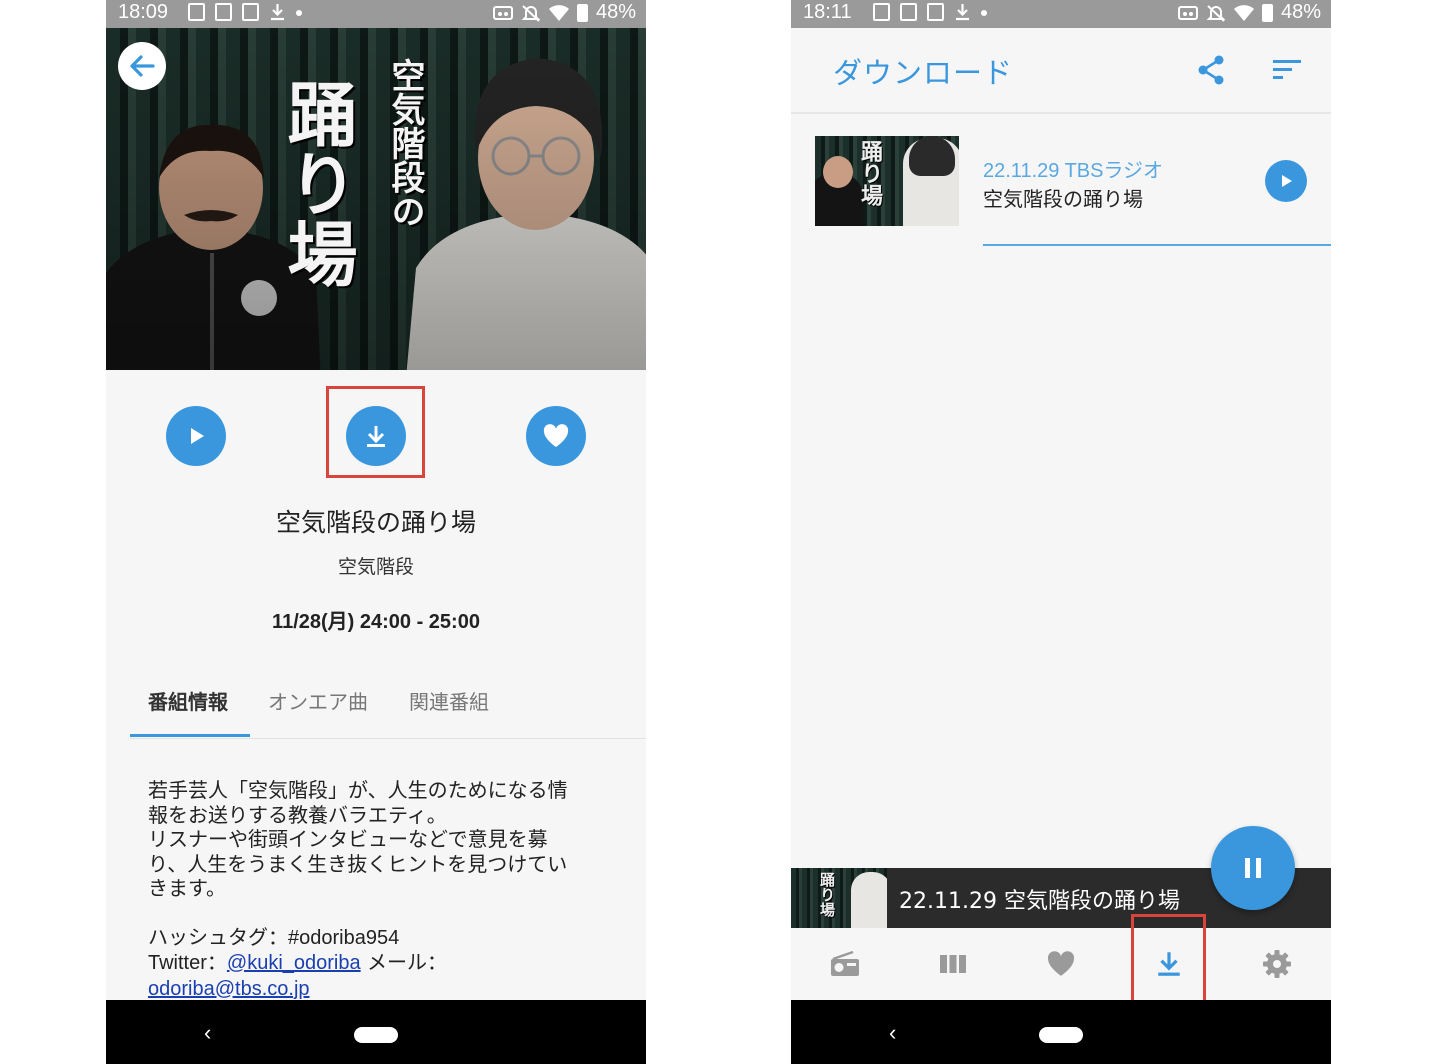 This screenshot has width=1436, height=1064. I want to click on mail-label: メール：, so click(403, 962).